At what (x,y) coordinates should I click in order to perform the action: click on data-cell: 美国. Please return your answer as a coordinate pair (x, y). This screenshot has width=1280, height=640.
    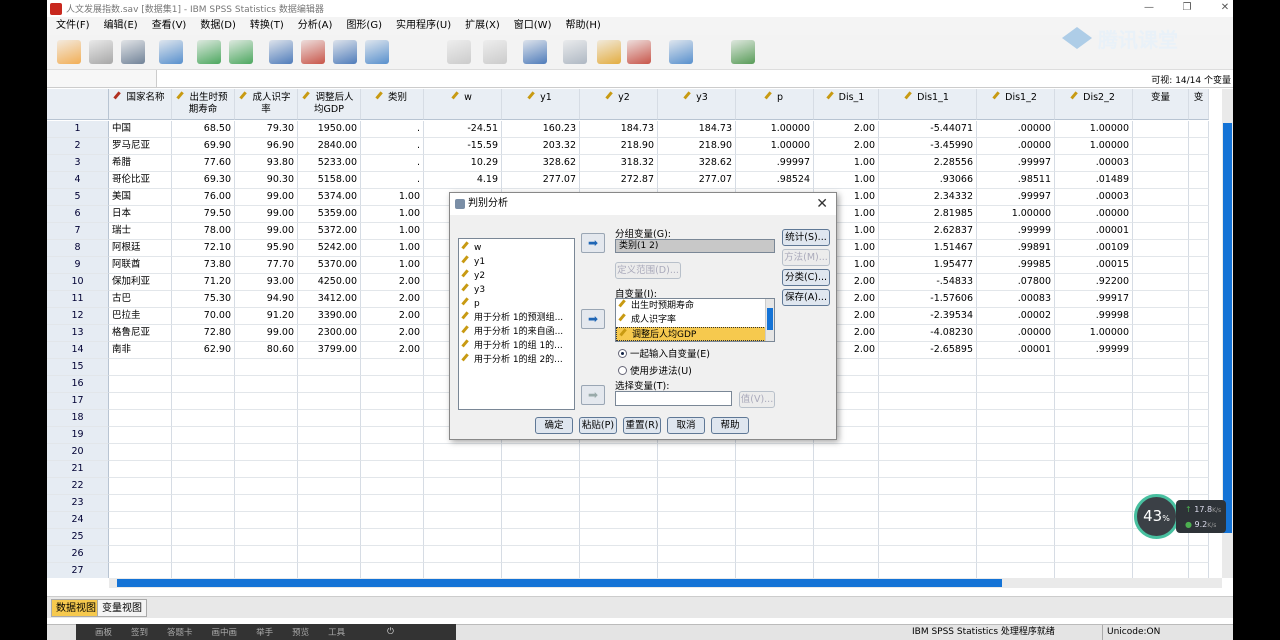
    Looking at the image, I should click on (140, 197).